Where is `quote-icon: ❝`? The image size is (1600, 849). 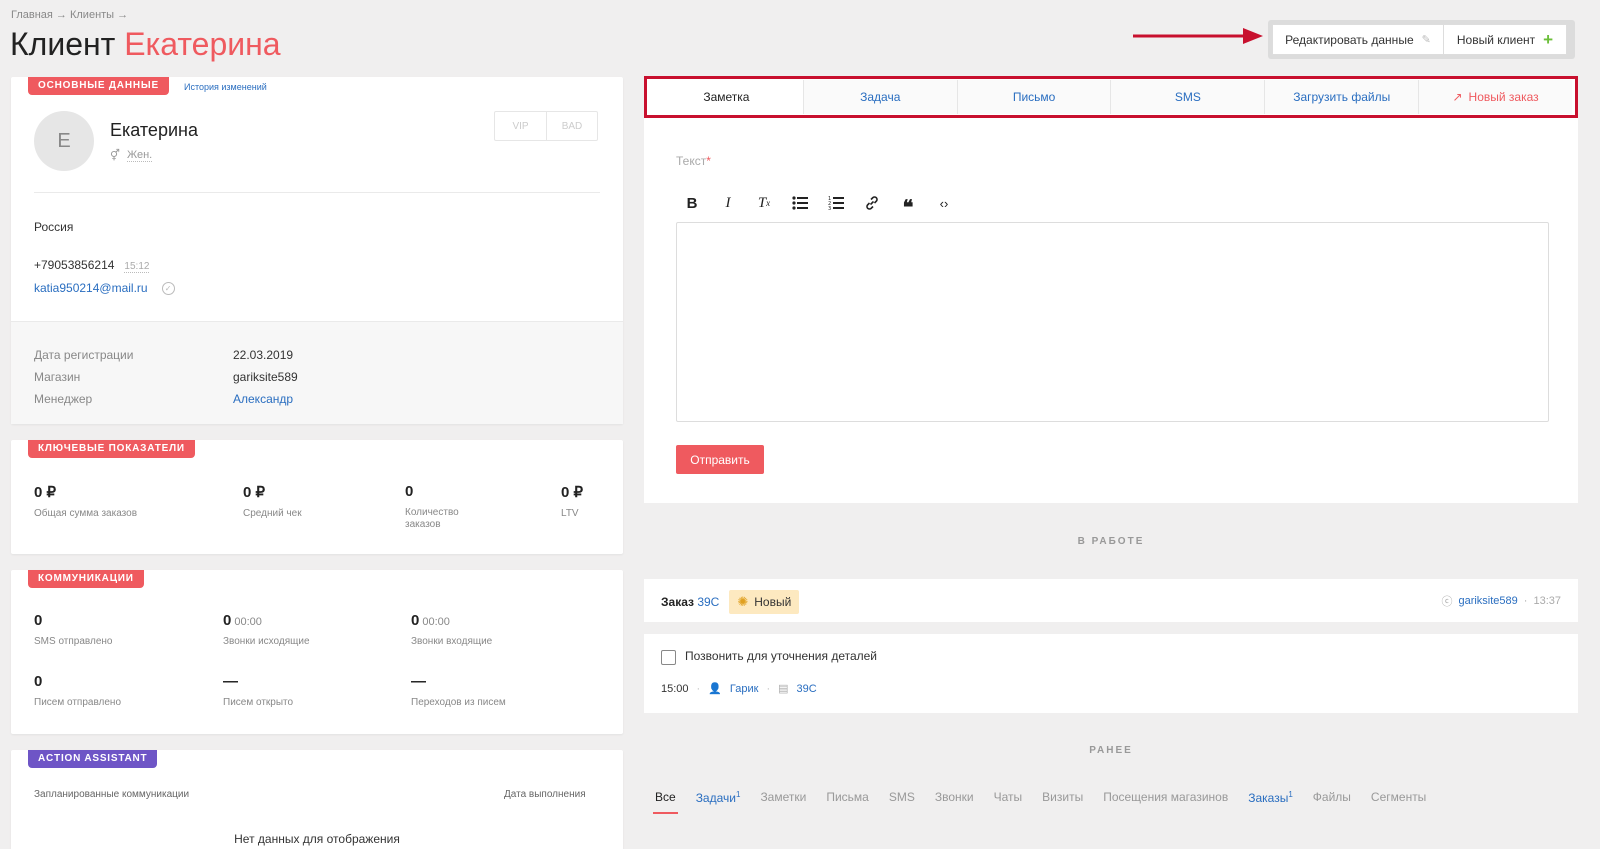
quote-icon: ❝ is located at coordinates (908, 205).